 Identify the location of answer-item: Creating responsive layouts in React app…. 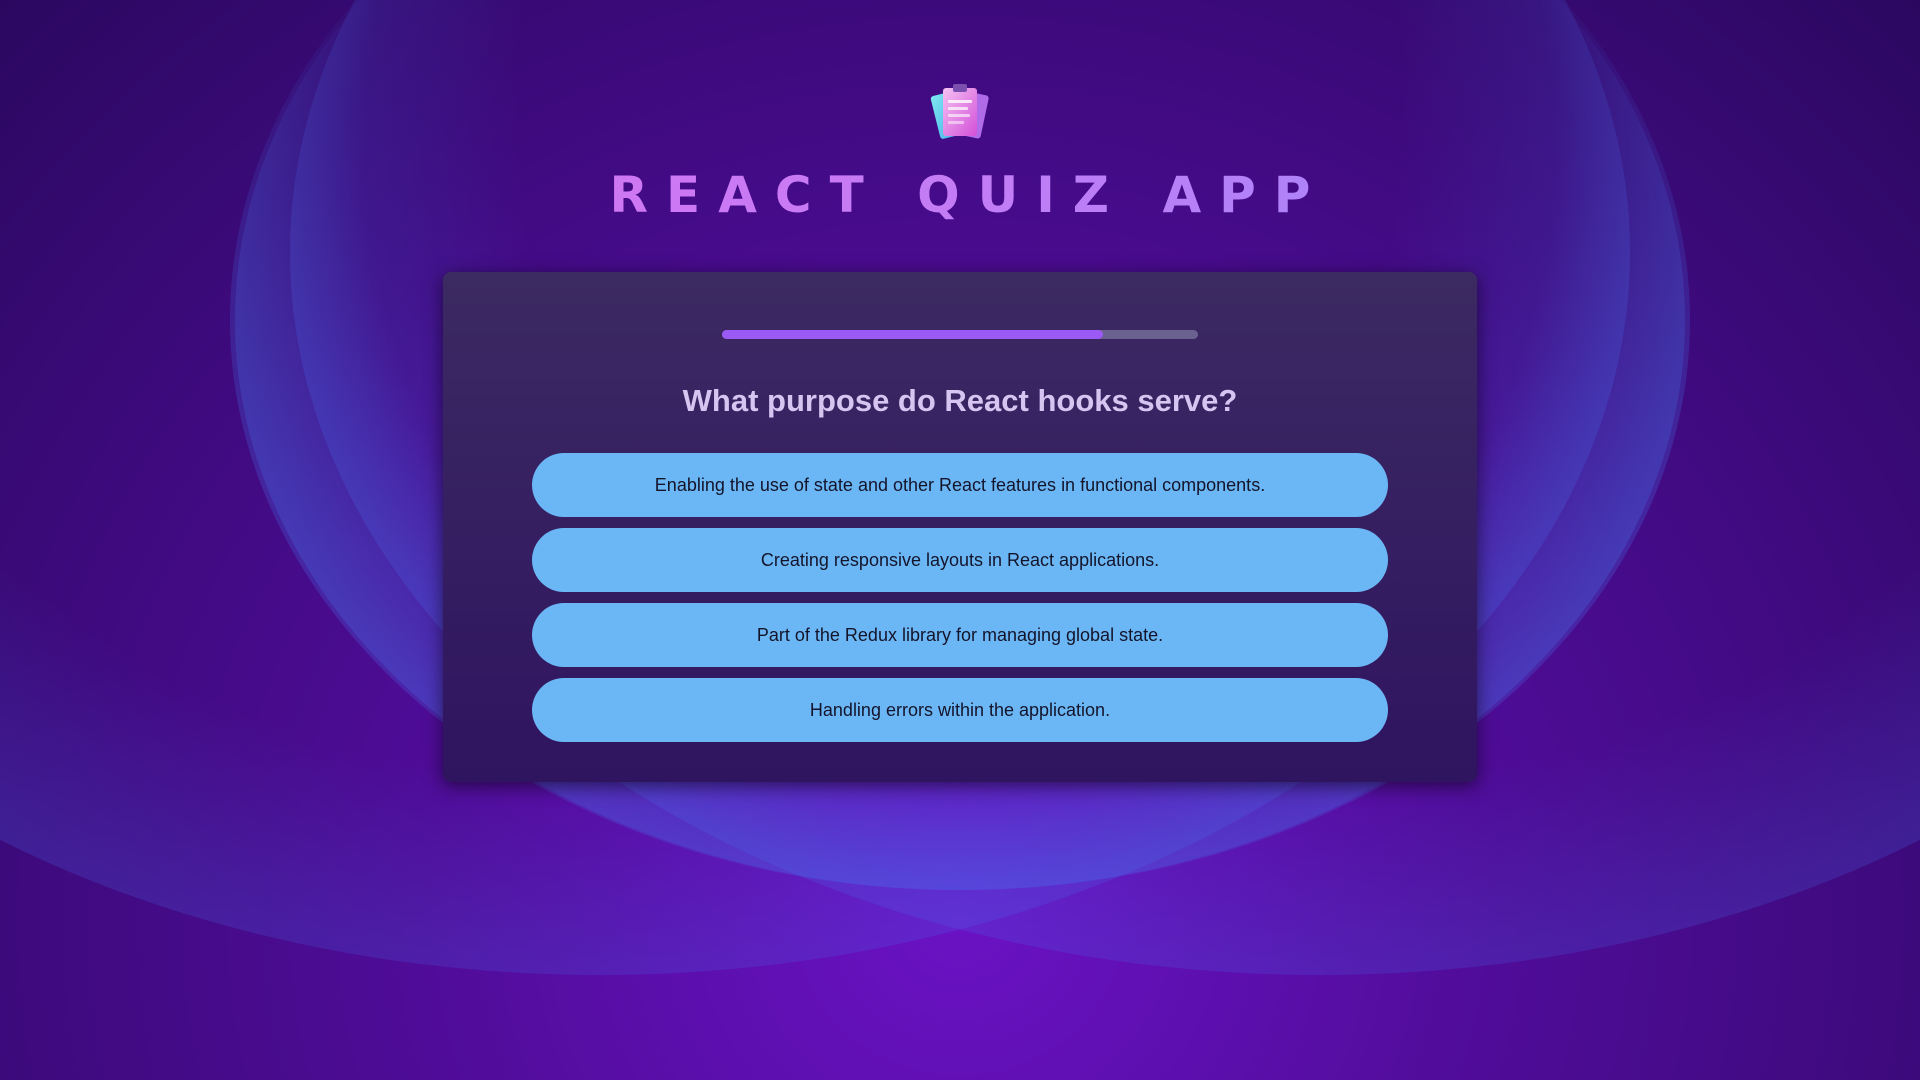
(960, 560).